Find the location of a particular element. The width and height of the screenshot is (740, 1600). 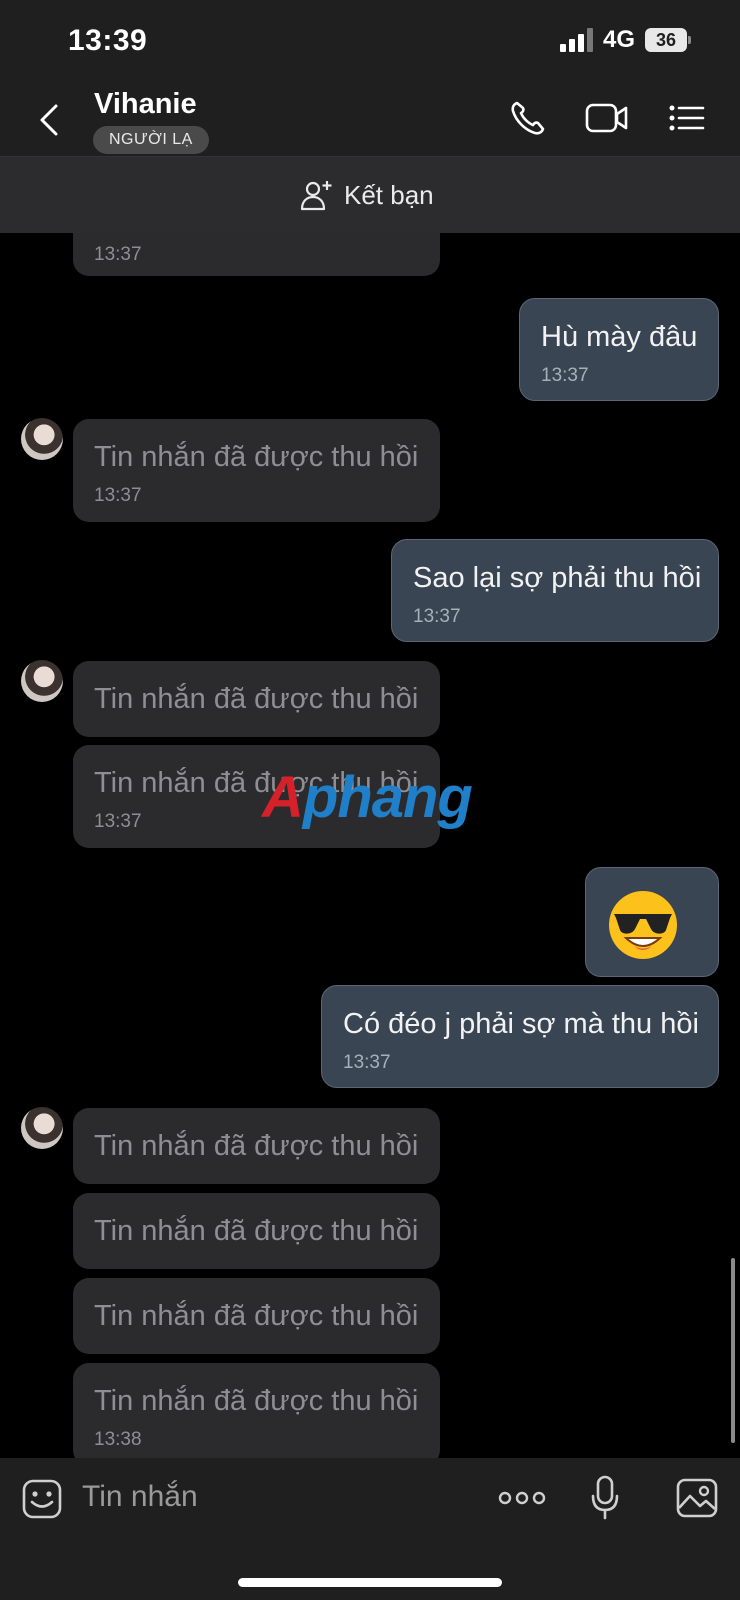

status-time: 13:39 is located at coordinates (108, 40).